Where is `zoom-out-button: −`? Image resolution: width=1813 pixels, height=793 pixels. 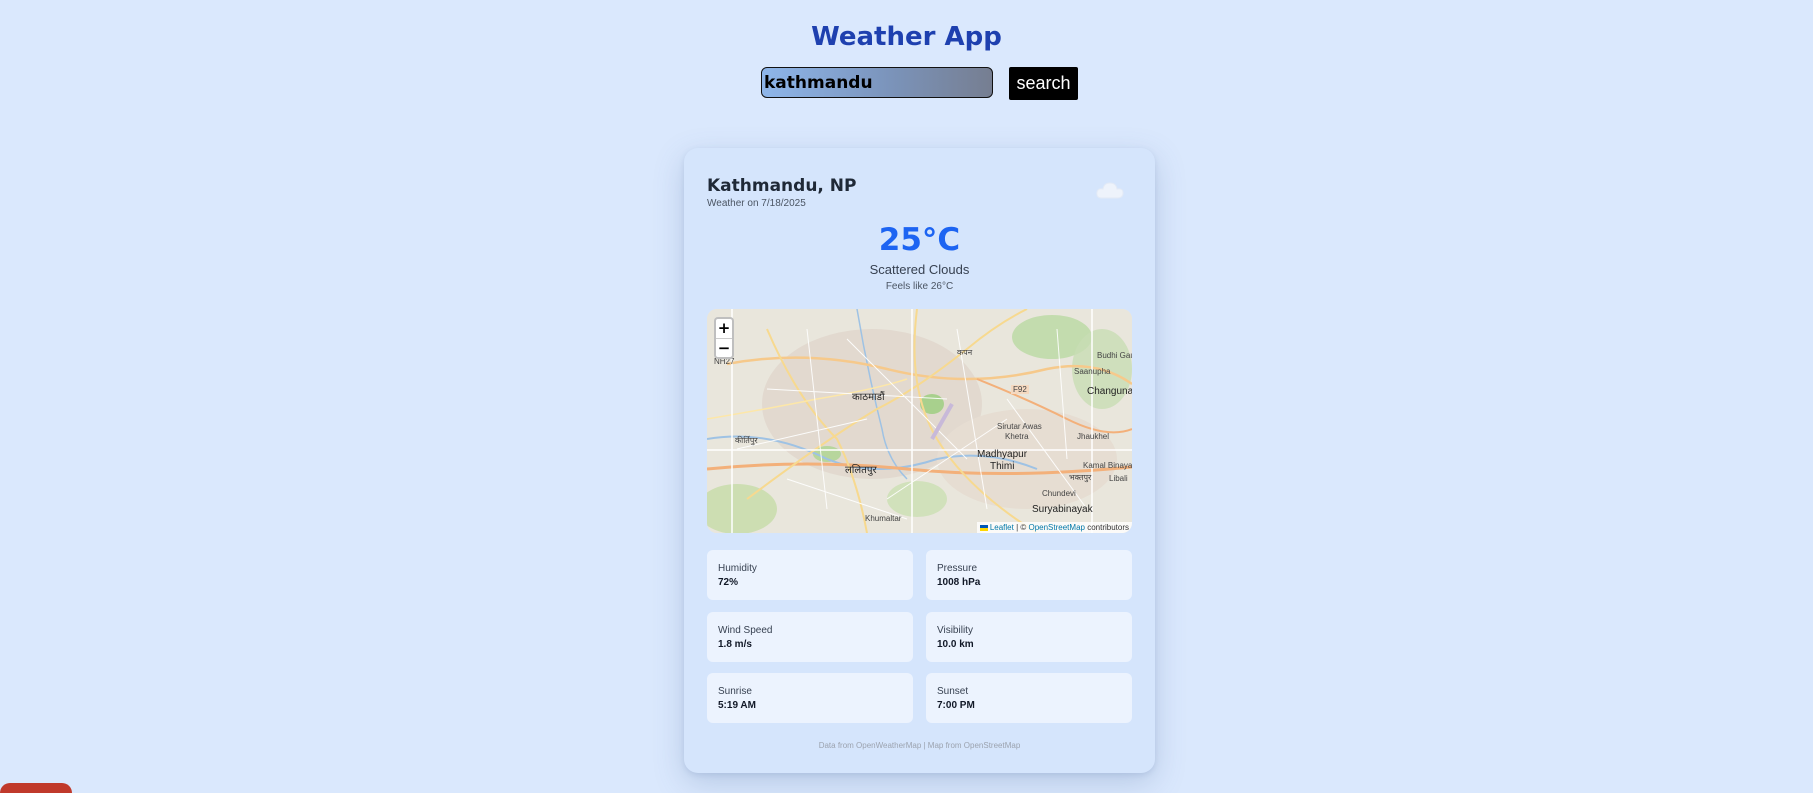 zoom-out-button: − is located at coordinates (724, 348).